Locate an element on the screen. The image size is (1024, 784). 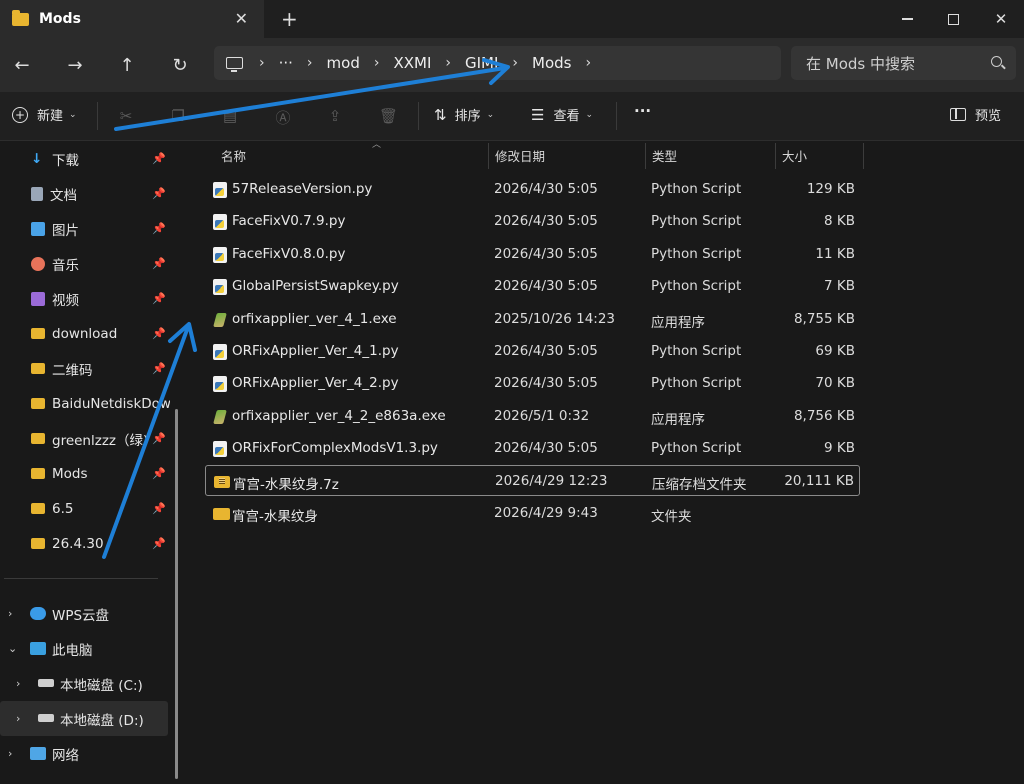
sort-button: ⇅ 排序 ⌄ is located at coordinates (464, 115).